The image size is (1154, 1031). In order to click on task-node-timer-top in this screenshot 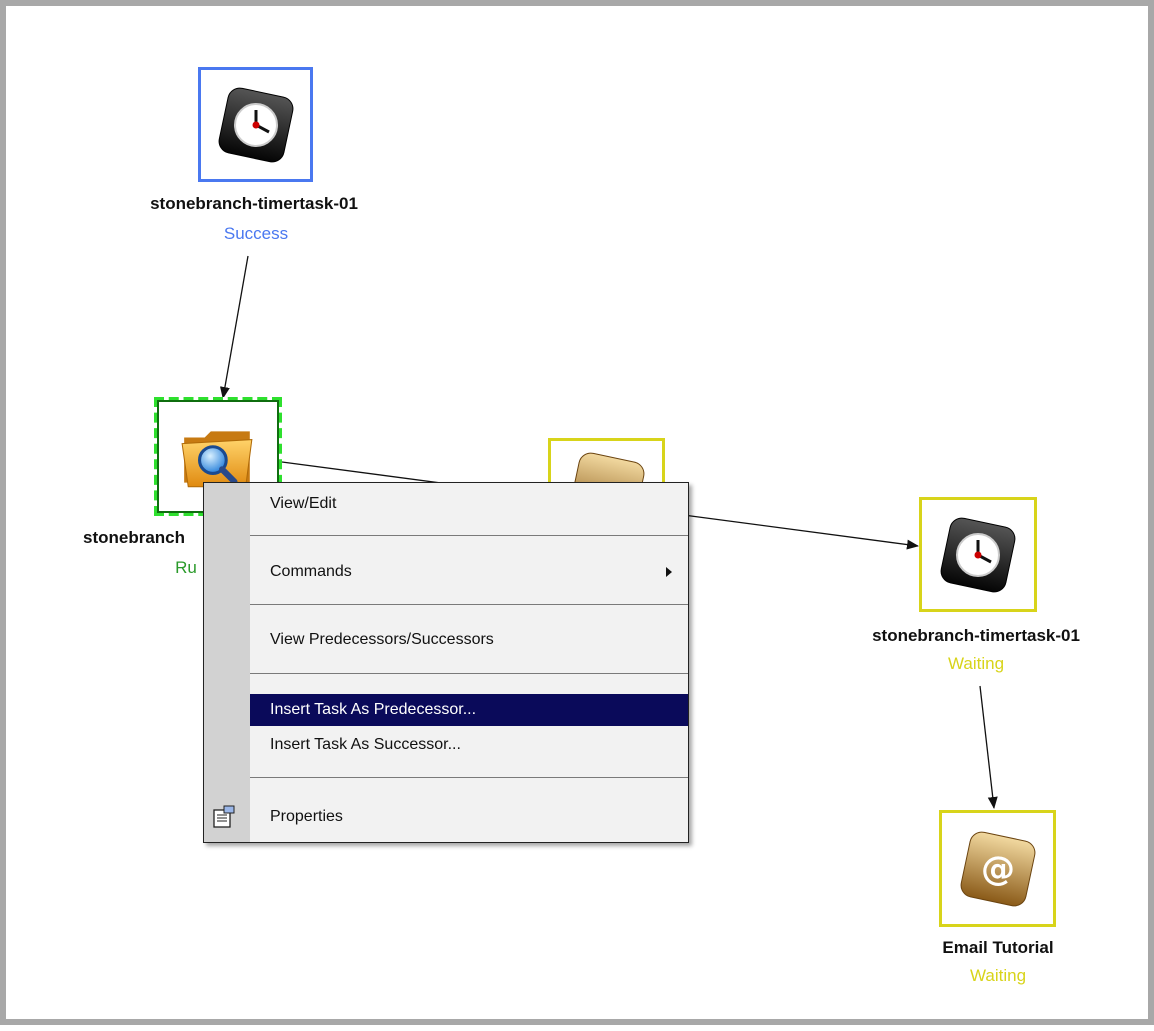, I will do `click(255, 124)`.